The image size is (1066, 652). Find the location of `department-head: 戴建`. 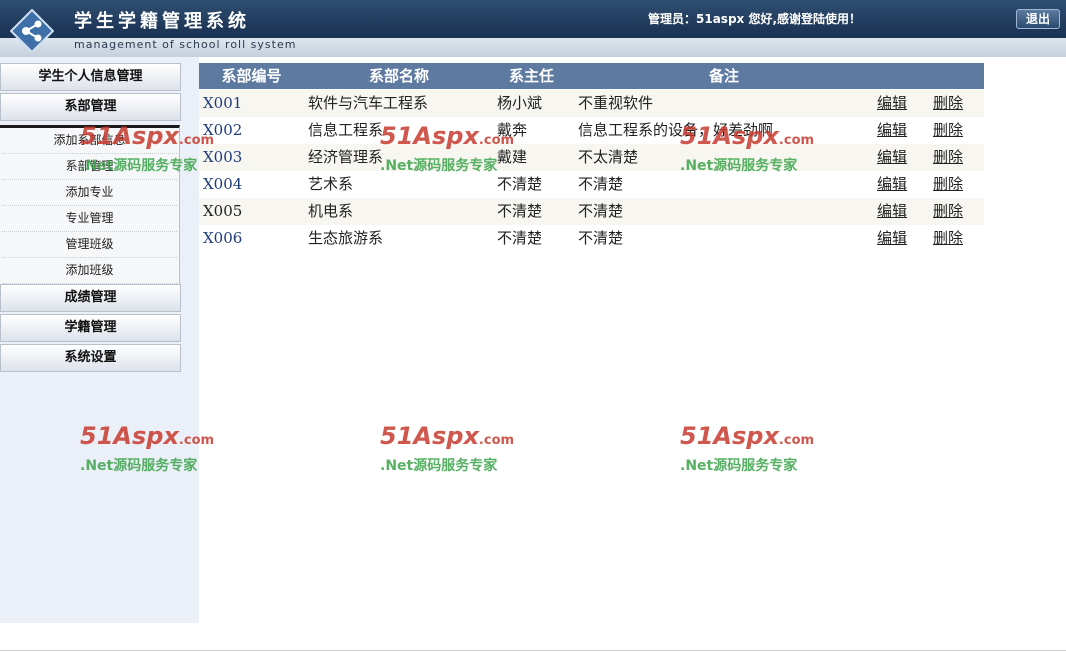

department-head: 戴建 is located at coordinates (512, 157).